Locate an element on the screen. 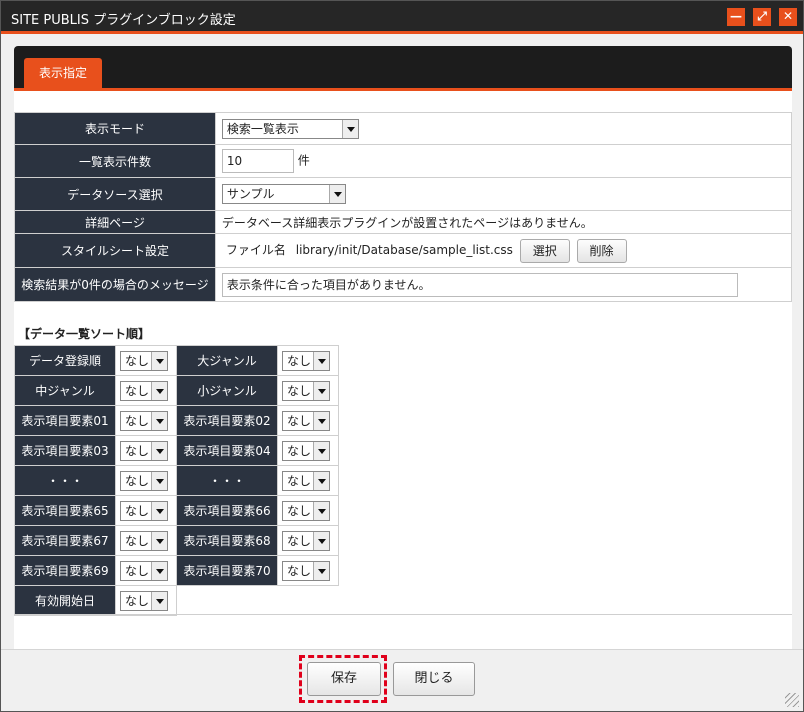 The image size is (804, 712). sort-row: 表示項目要素03 なし 表示項目要素04 なし is located at coordinates (176, 450).